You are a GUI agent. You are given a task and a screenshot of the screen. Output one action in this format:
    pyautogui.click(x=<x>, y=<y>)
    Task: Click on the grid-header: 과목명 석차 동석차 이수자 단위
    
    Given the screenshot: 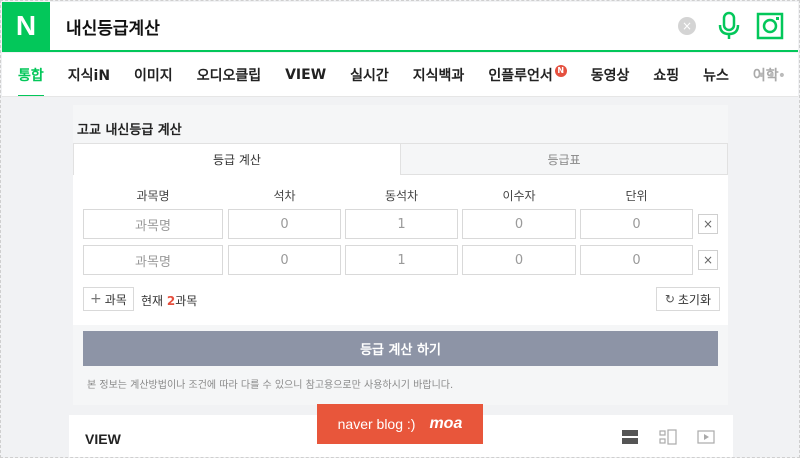 What is the action you would take?
    pyautogui.click(x=400, y=196)
    